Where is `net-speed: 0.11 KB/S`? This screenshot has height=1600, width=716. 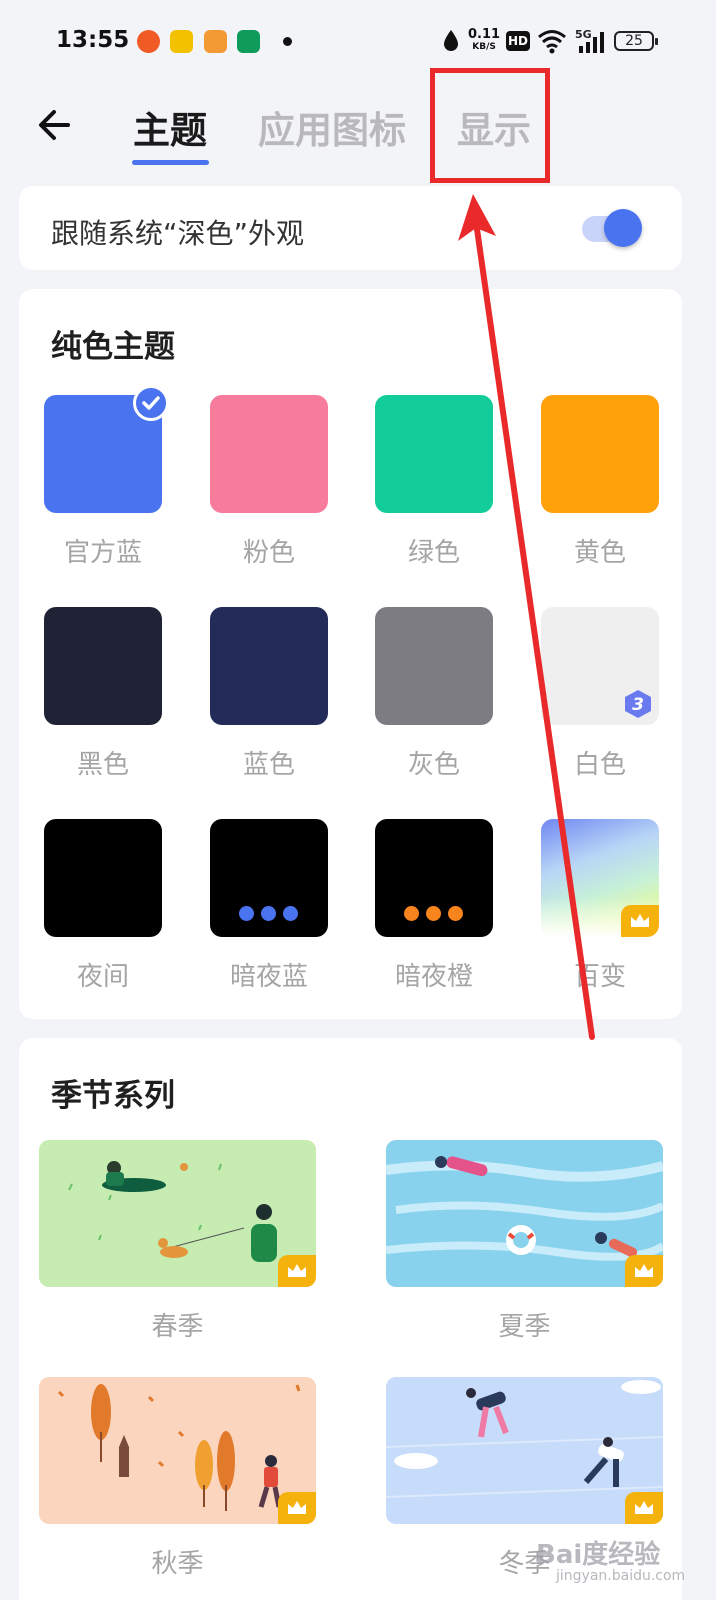
net-speed: 0.11 KB/S is located at coordinates (484, 39).